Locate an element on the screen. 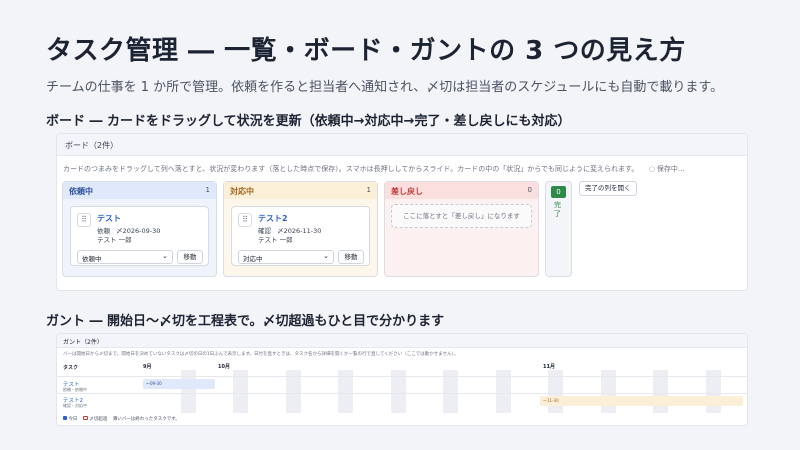 Image resolution: width=800 pixels, height=450 pixels. gantt-panel-title: ガント（2件） is located at coordinates (402, 341).